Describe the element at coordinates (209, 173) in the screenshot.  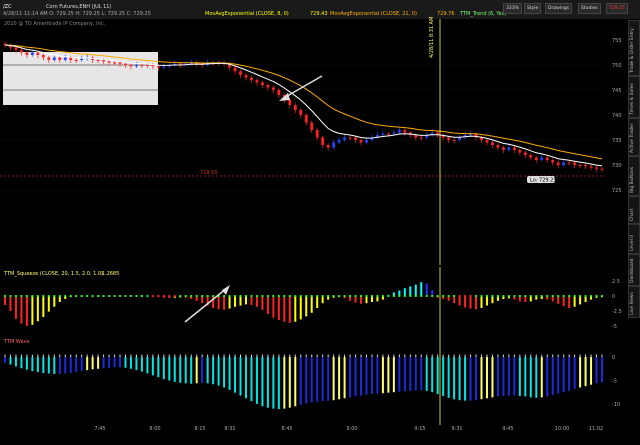
I see `level-price-label: 729.50` at that location.